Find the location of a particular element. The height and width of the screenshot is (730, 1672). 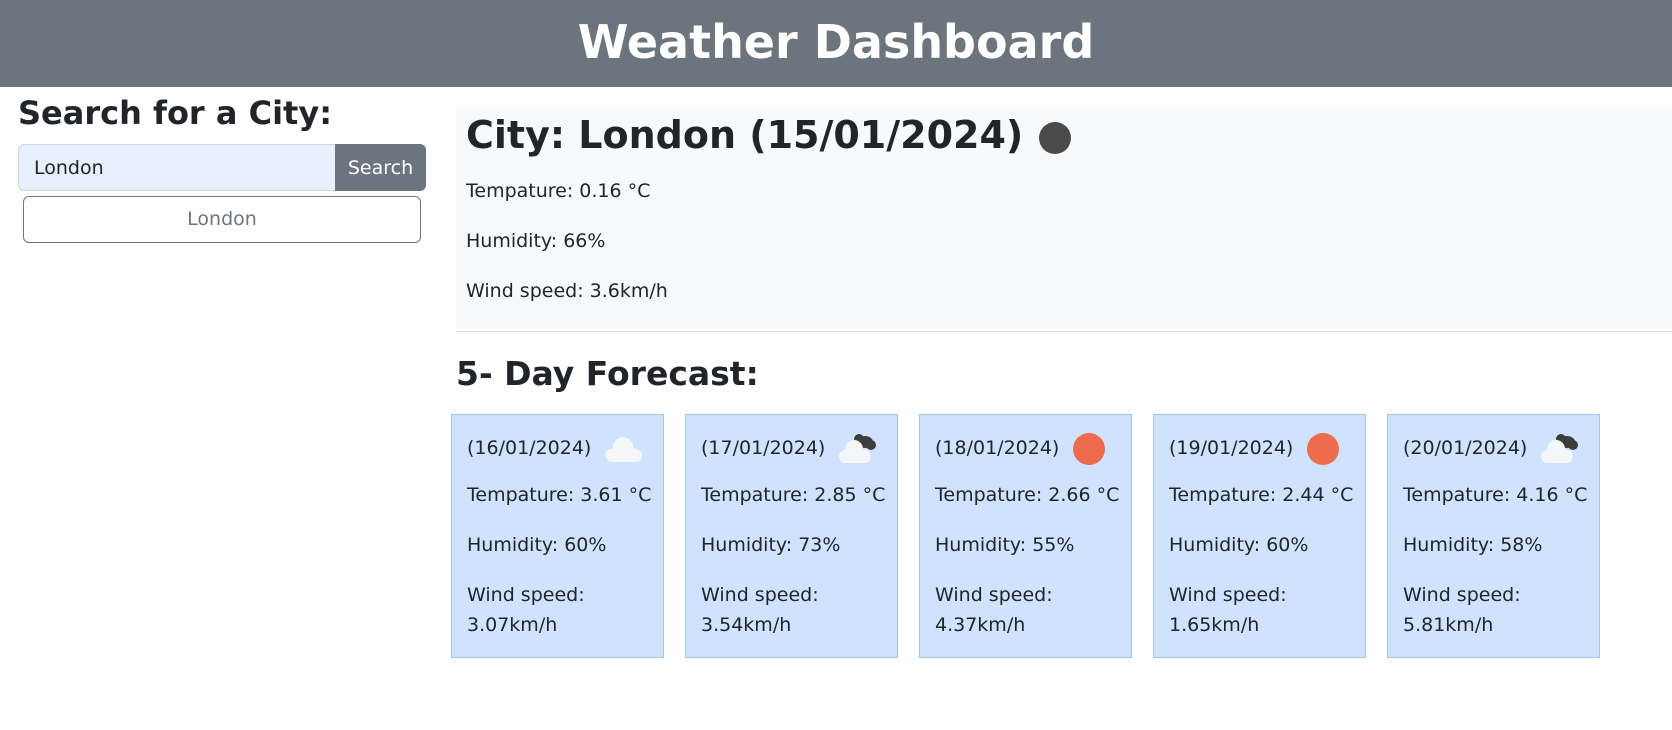

forecast-wind-value: 5.81km/h is located at coordinates (1448, 625).